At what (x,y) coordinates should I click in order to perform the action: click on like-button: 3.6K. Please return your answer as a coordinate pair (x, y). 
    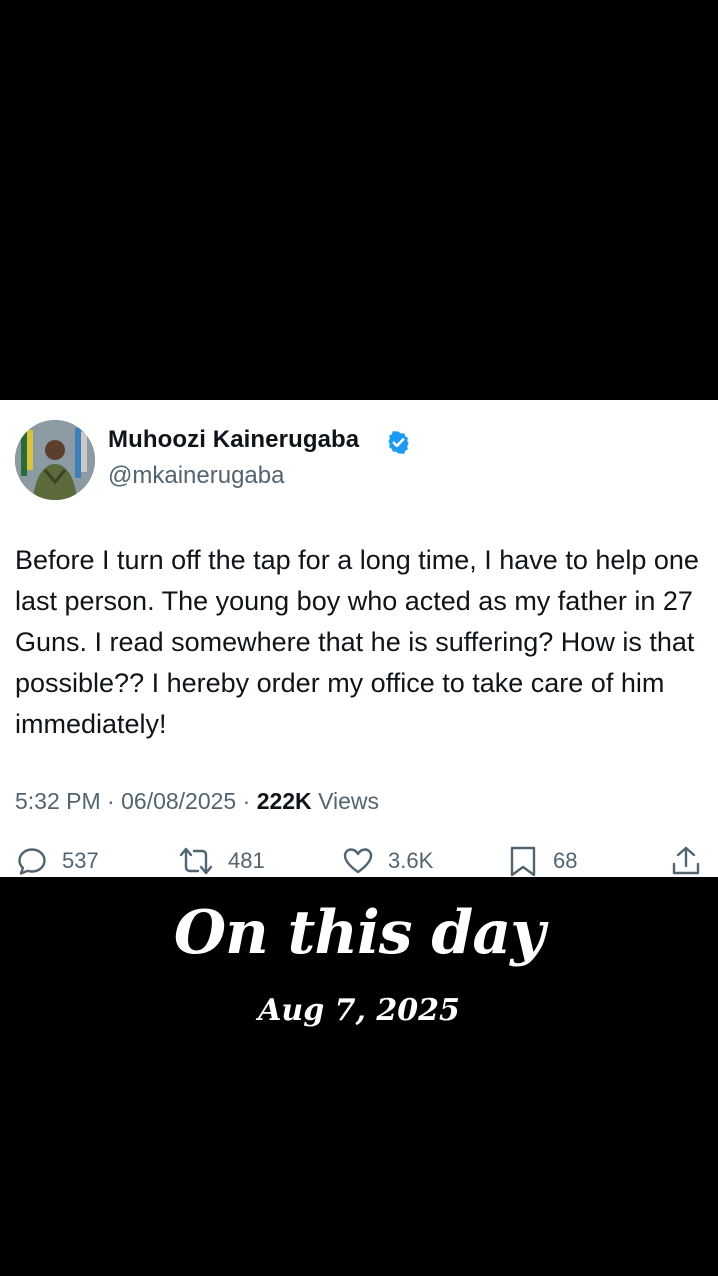
    Looking at the image, I should click on (387, 861).